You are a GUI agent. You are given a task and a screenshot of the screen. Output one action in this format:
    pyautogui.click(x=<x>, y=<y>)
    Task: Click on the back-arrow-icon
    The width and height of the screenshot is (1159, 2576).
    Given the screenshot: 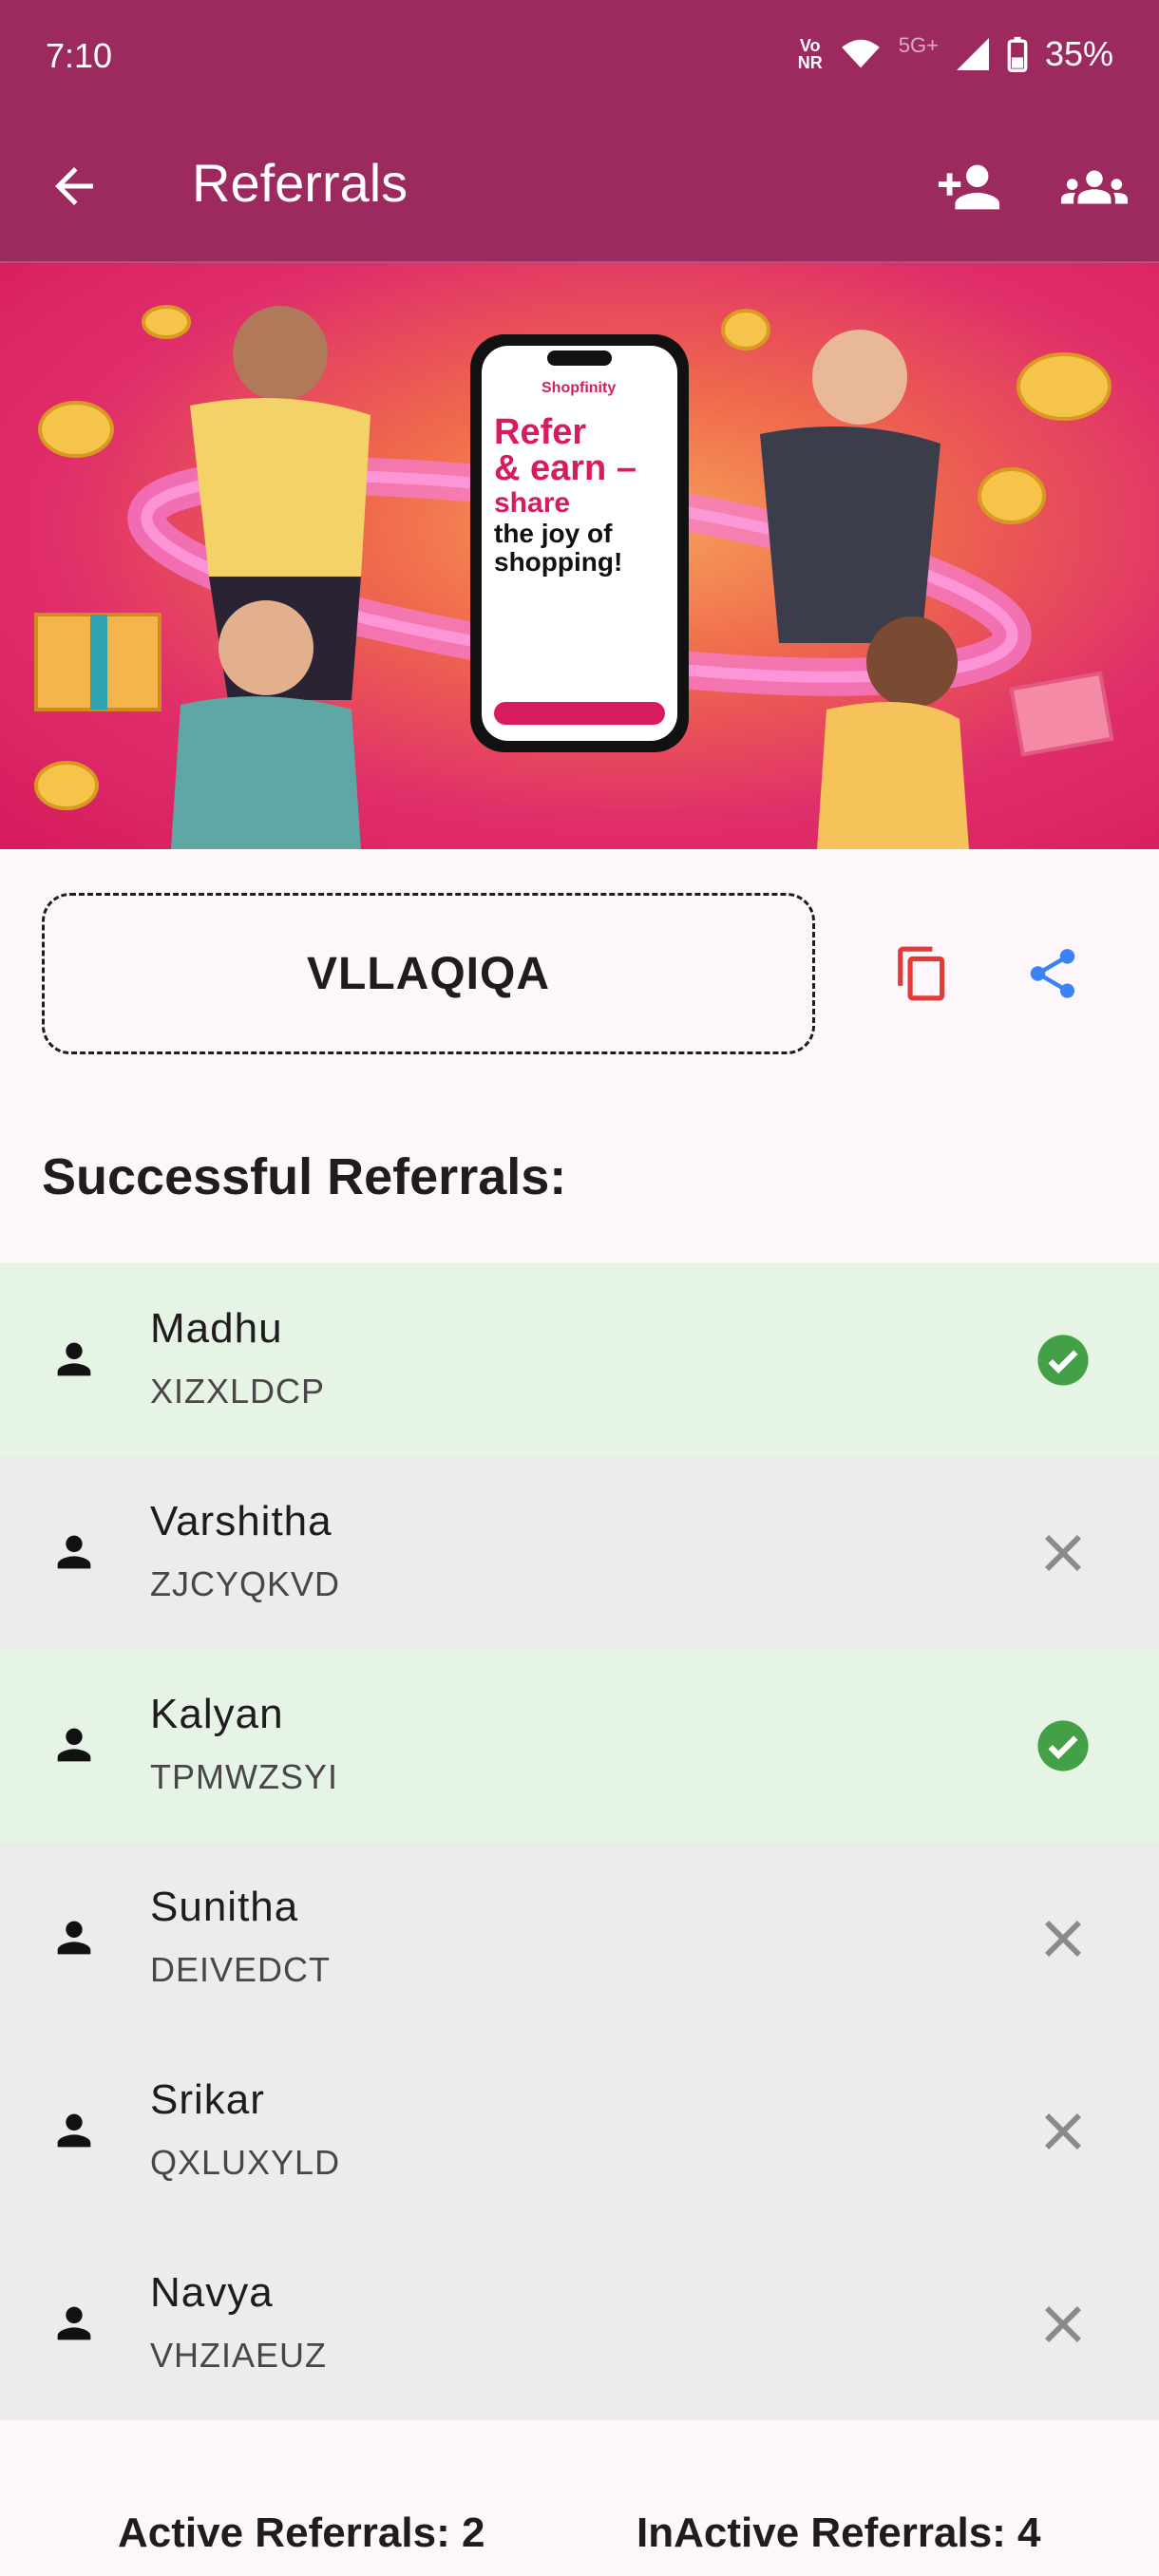 What is the action you would take?
    pyautogui.click(x=74, y=186)
    